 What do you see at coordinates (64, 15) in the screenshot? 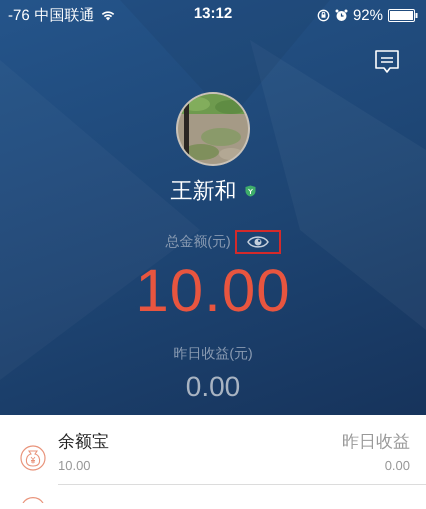
I see `carrier-name: 中国联通` at bounding box center [64, 15].